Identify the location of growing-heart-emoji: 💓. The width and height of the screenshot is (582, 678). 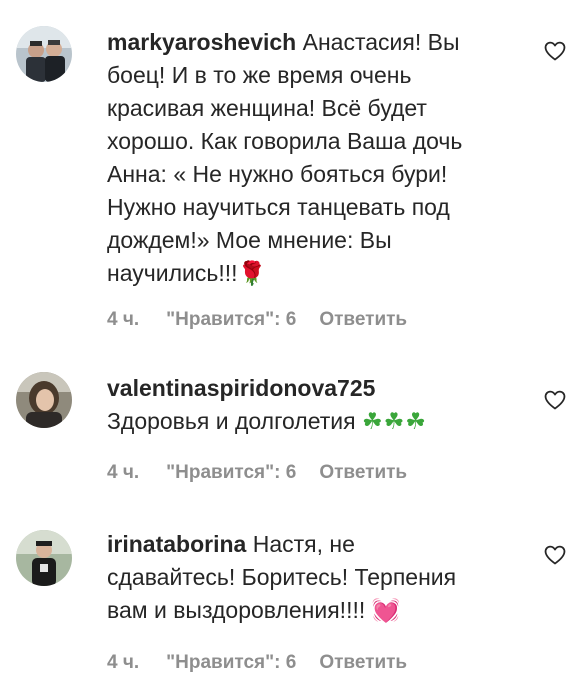
(386, 611).